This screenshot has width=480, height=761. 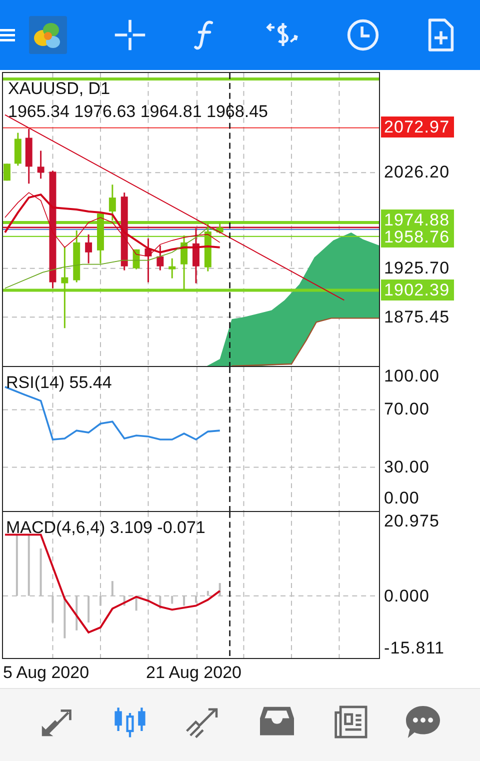 What do you see at coordinates (406, 467) in the screenshot?
I see `scale-label: 30.00` at bounding box center [406, 467].